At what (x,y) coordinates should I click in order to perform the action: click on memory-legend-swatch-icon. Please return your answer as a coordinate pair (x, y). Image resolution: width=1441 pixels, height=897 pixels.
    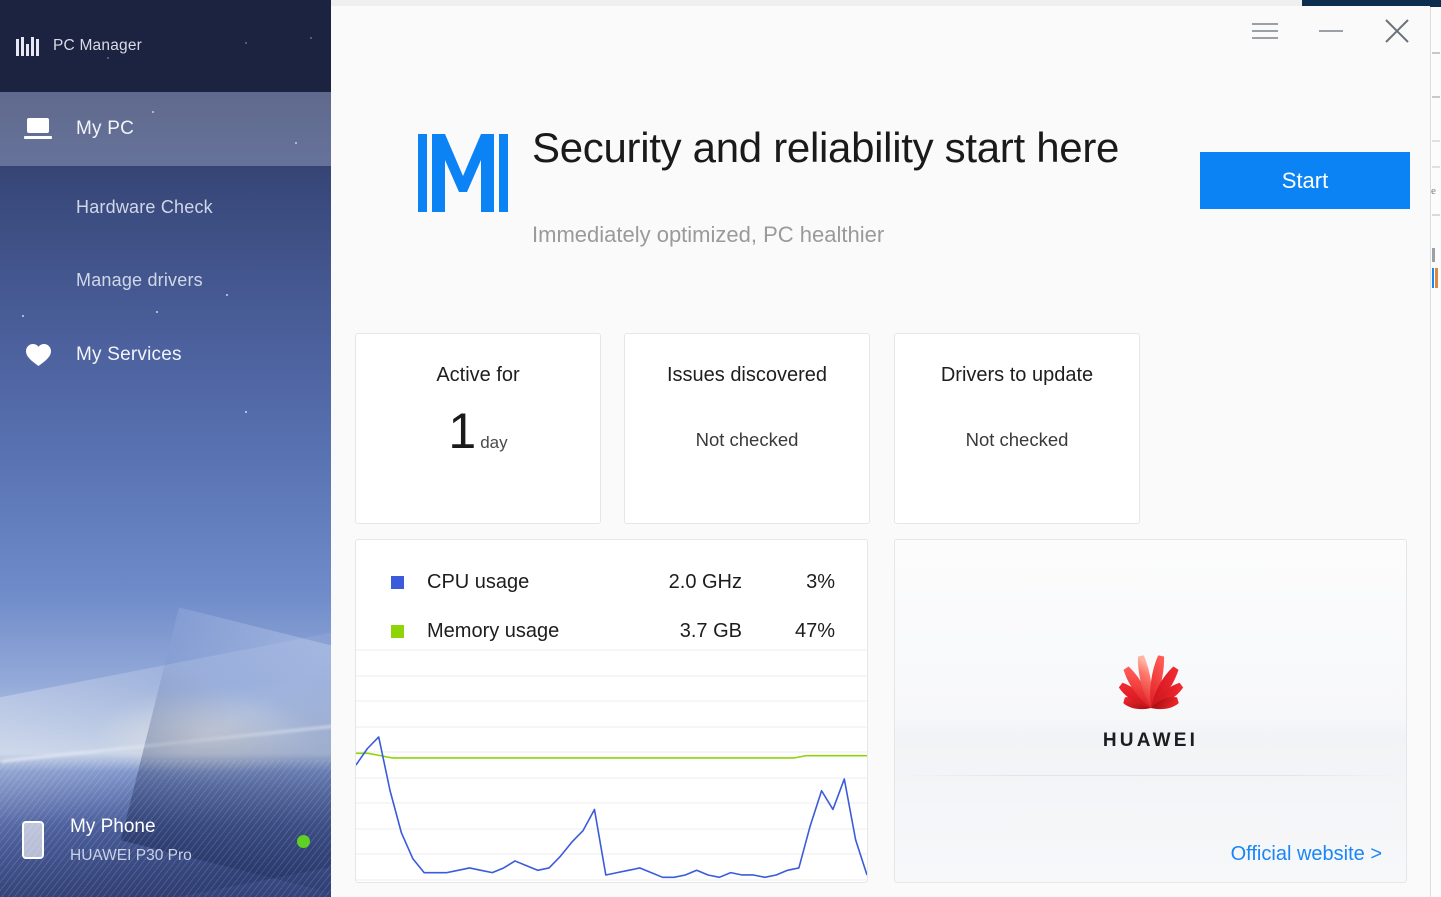
    Looking at the image, I should click on (397, 631).